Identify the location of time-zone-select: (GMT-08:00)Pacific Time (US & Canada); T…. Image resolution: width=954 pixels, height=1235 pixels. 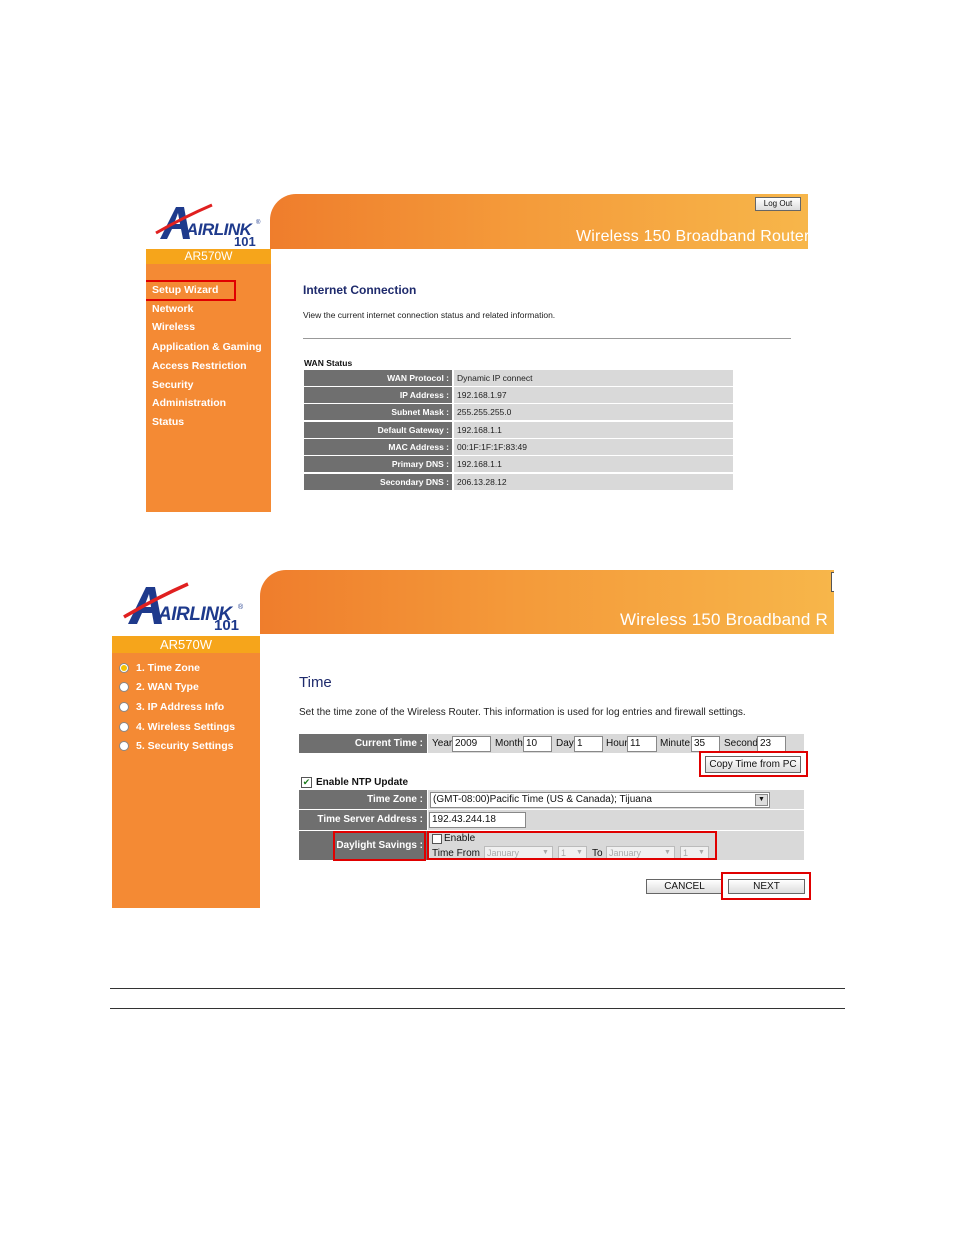
(600, 800).